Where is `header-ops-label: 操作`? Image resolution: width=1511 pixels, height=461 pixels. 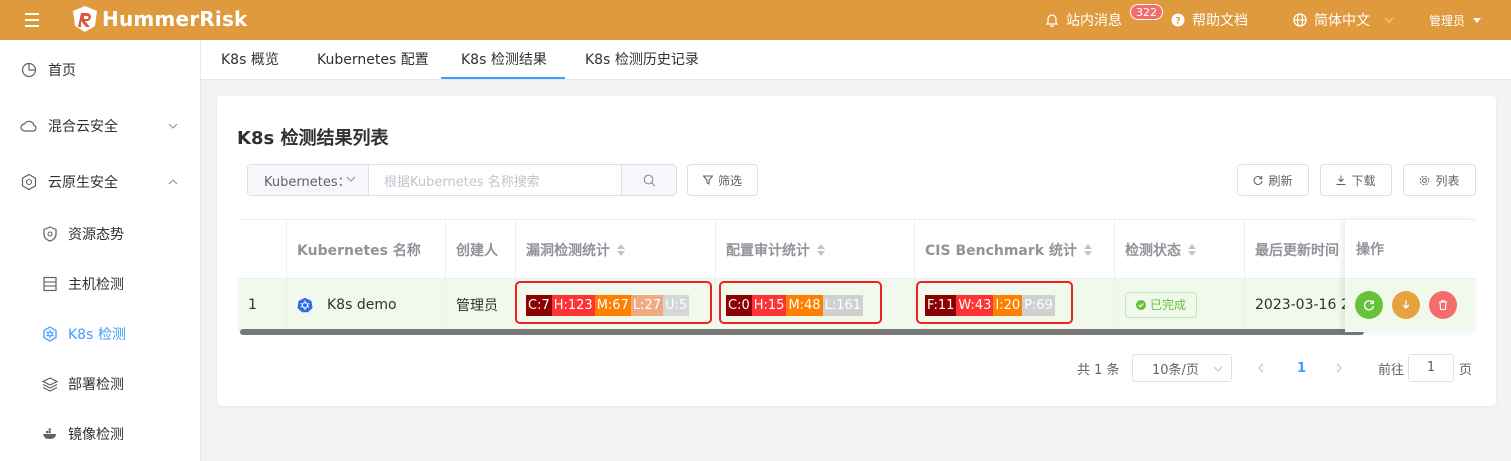
header-ops-label: 操作 is located at coordinates (1370, 250).